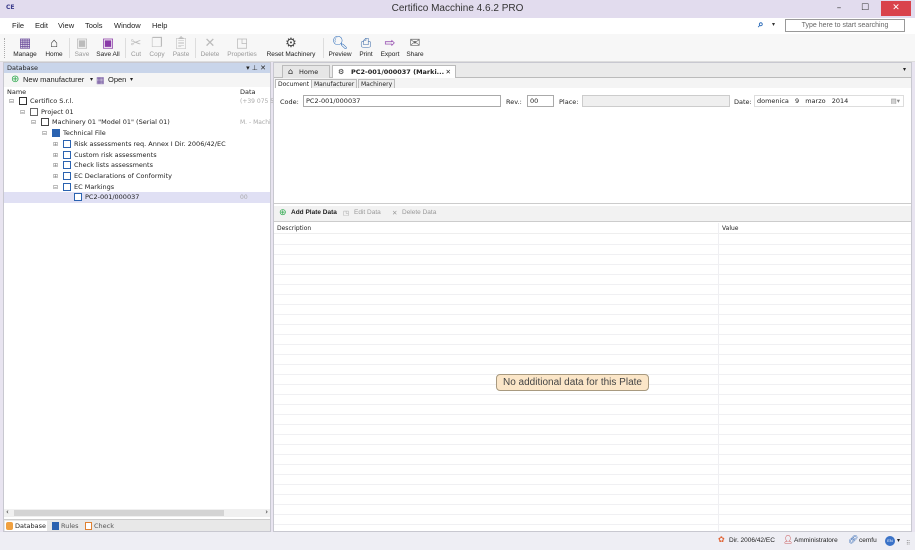 The width and height of the screenshot is (915, 550). I want to click on delete-button: ✕ Delete, so click(210, 47).